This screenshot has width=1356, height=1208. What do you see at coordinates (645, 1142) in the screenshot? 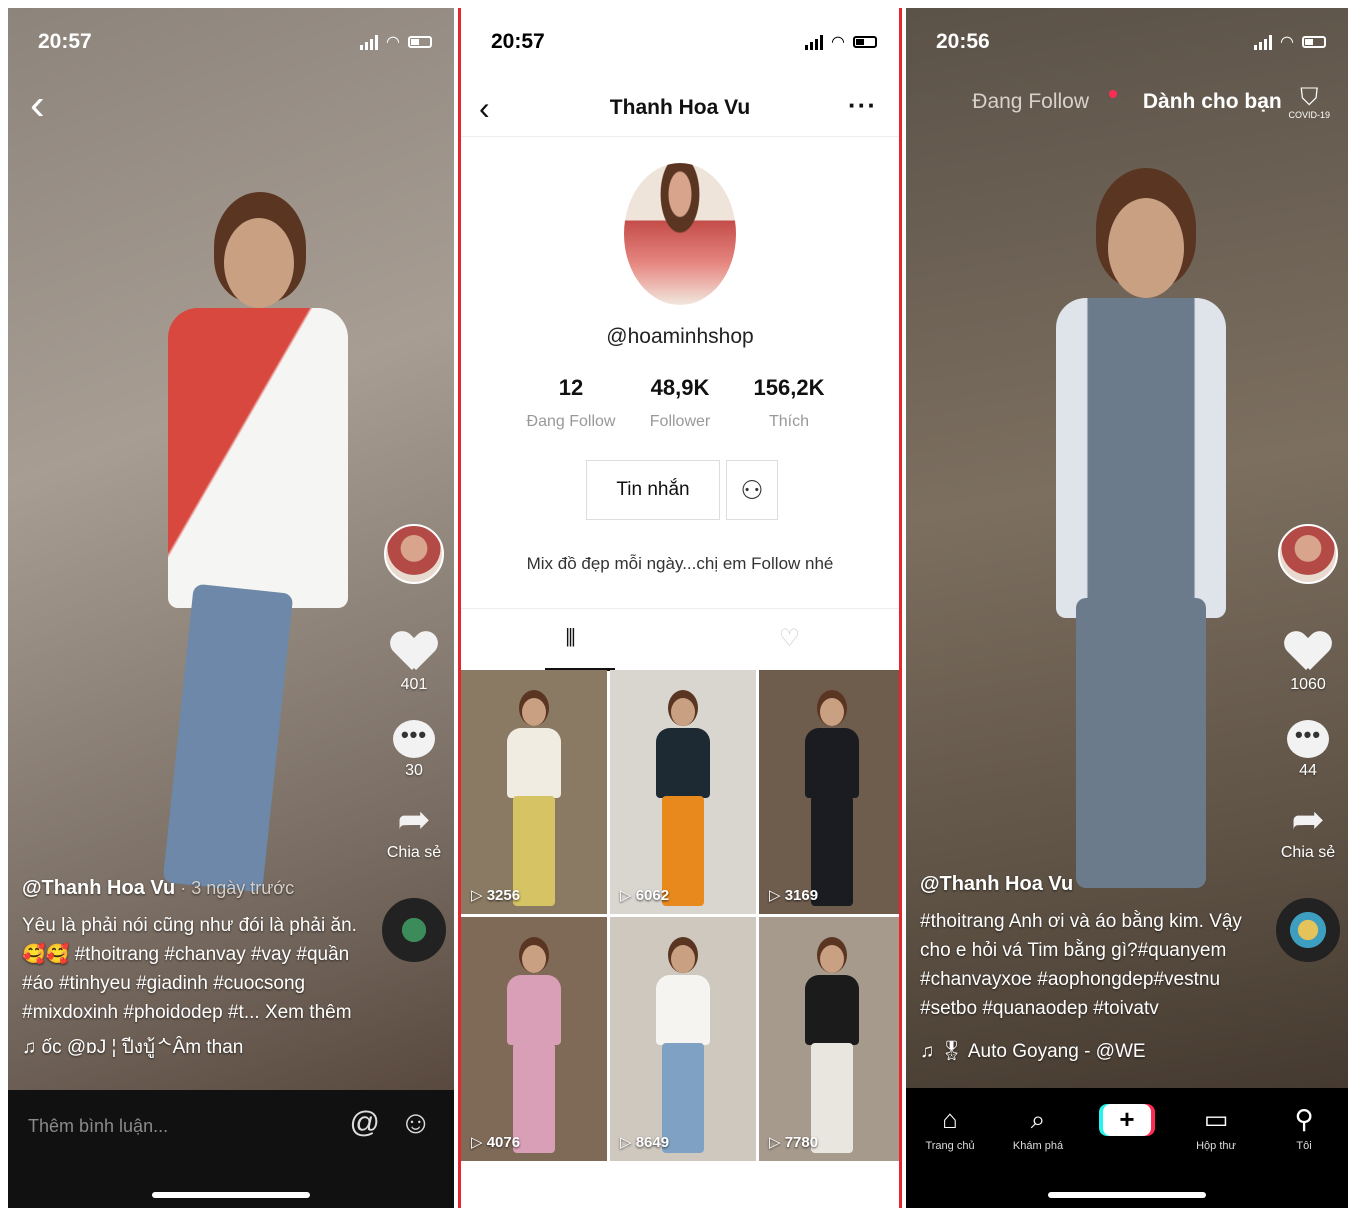
I see `view-count: ▷ 8649` at bounding box center [645, 1142].